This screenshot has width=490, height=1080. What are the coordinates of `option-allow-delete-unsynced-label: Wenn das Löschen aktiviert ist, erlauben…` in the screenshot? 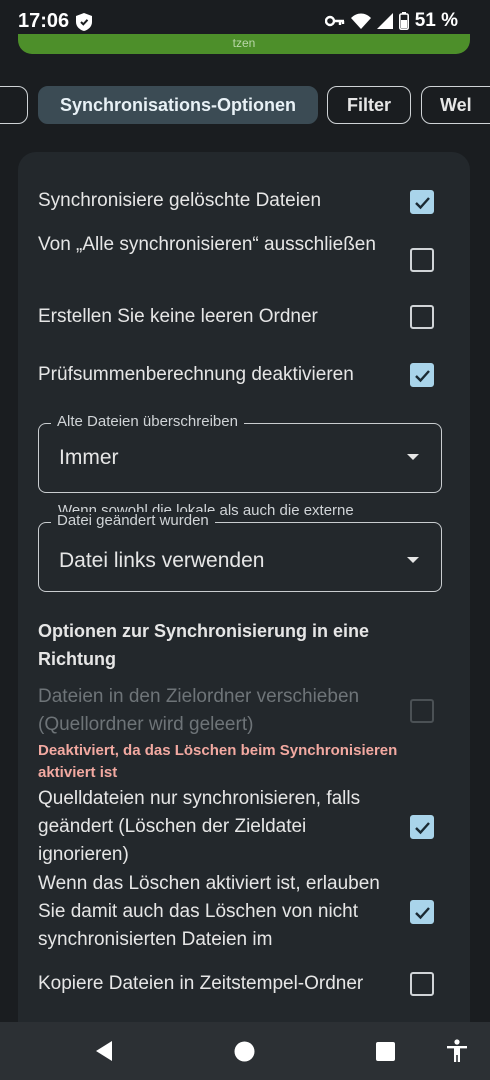 It's located at (209, 911).